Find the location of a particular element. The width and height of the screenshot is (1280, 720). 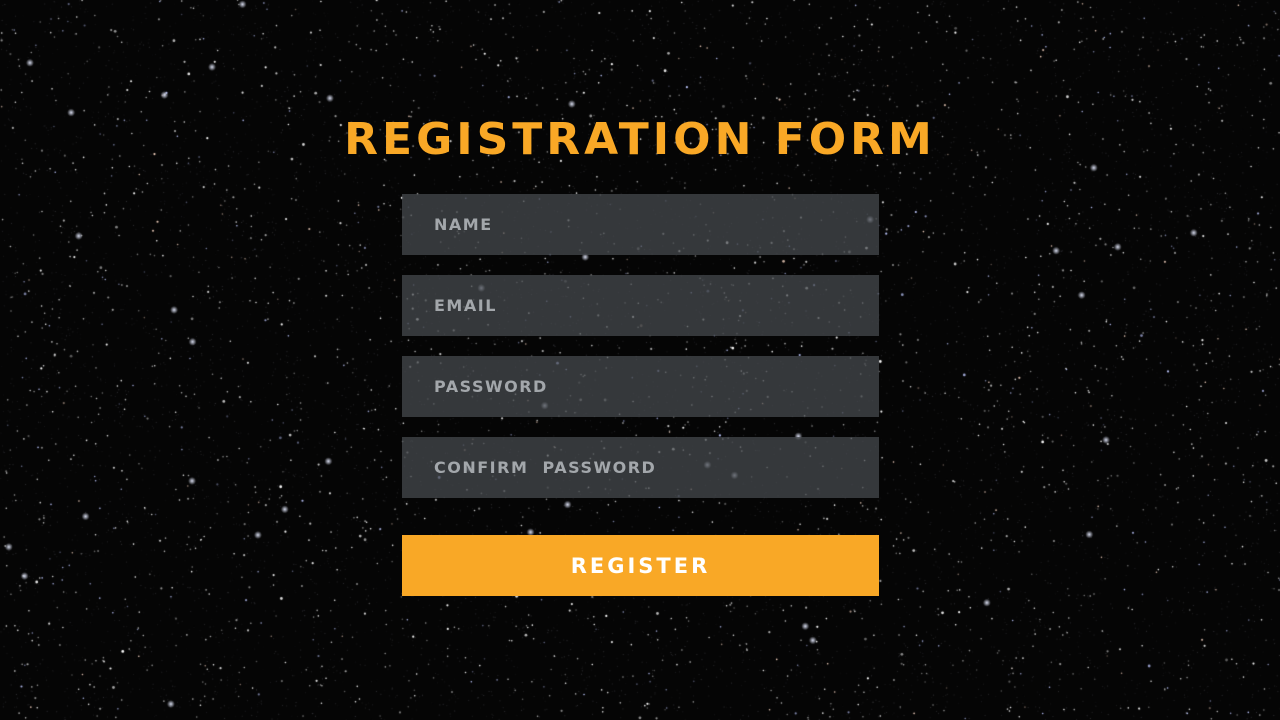

password-field is located at coordinates (640, 386).